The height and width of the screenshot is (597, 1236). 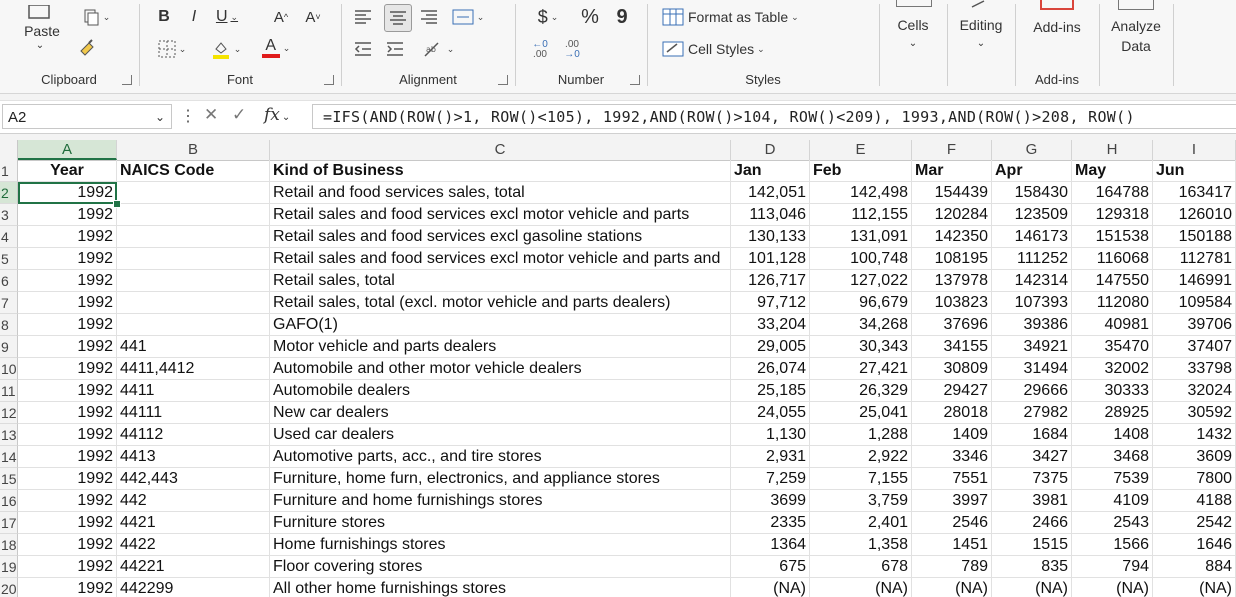 I want to click on cell-b19: 44221, so click(x=193, y=567).